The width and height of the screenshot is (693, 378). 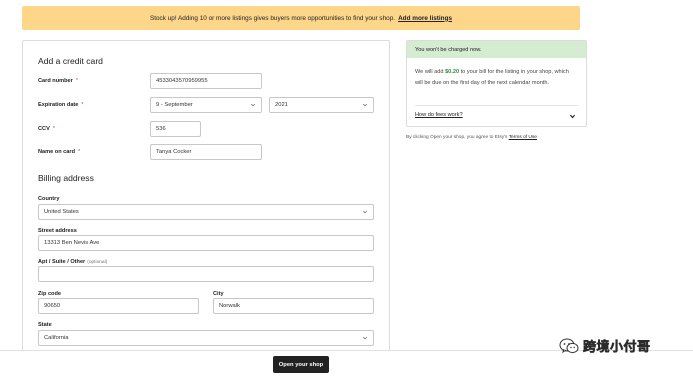 What do you see at coordinates (73, 262) in the screenshot?
I see `apt-suite-label: Apt / Suite / Other (optional)` at bounding box center [73, 262].